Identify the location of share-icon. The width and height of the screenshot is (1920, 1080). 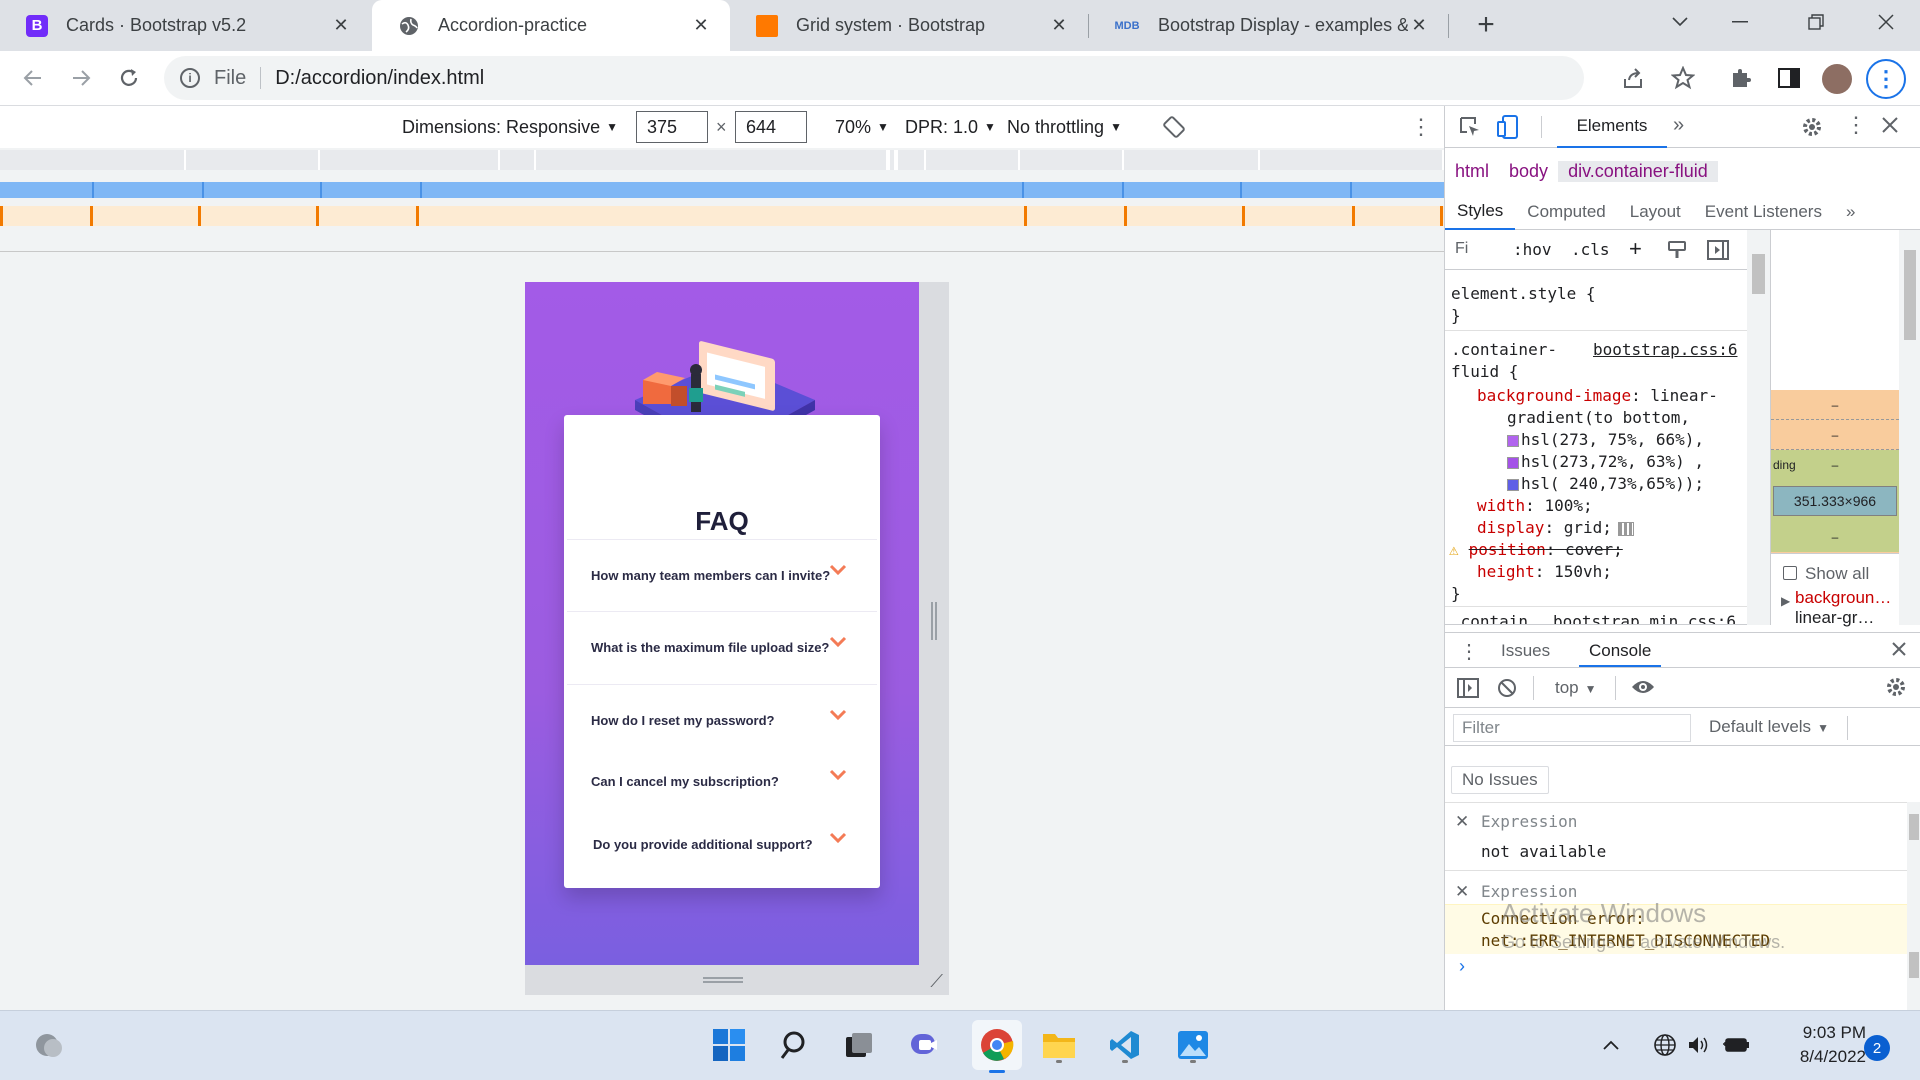
(1633, 78).